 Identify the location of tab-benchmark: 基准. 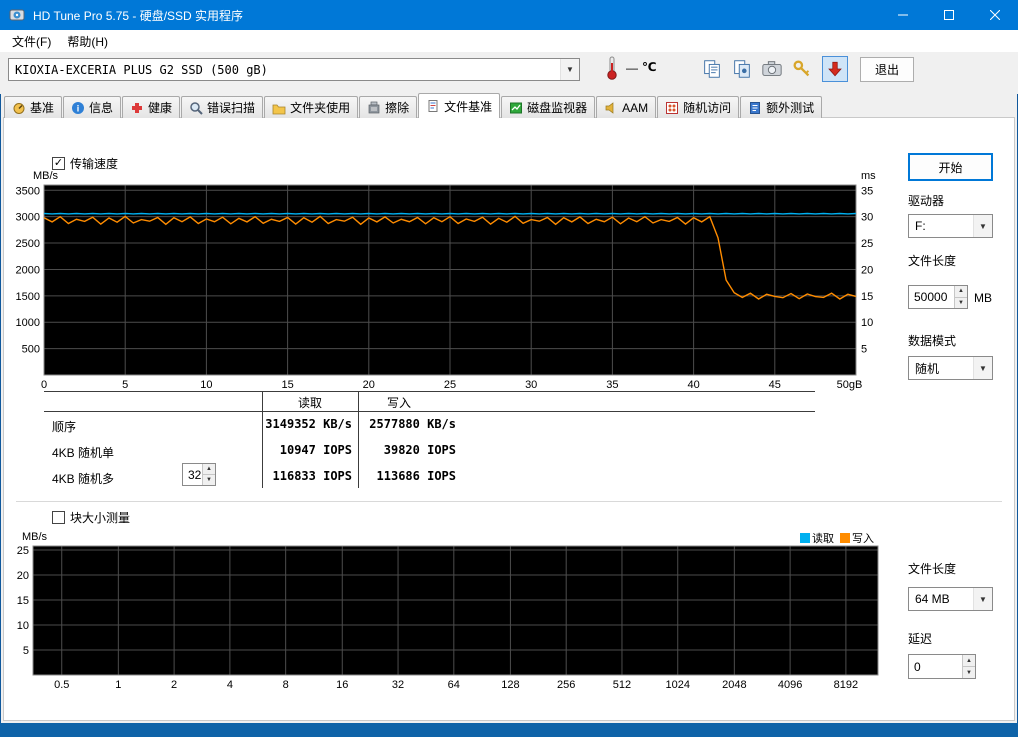
(33, 107).